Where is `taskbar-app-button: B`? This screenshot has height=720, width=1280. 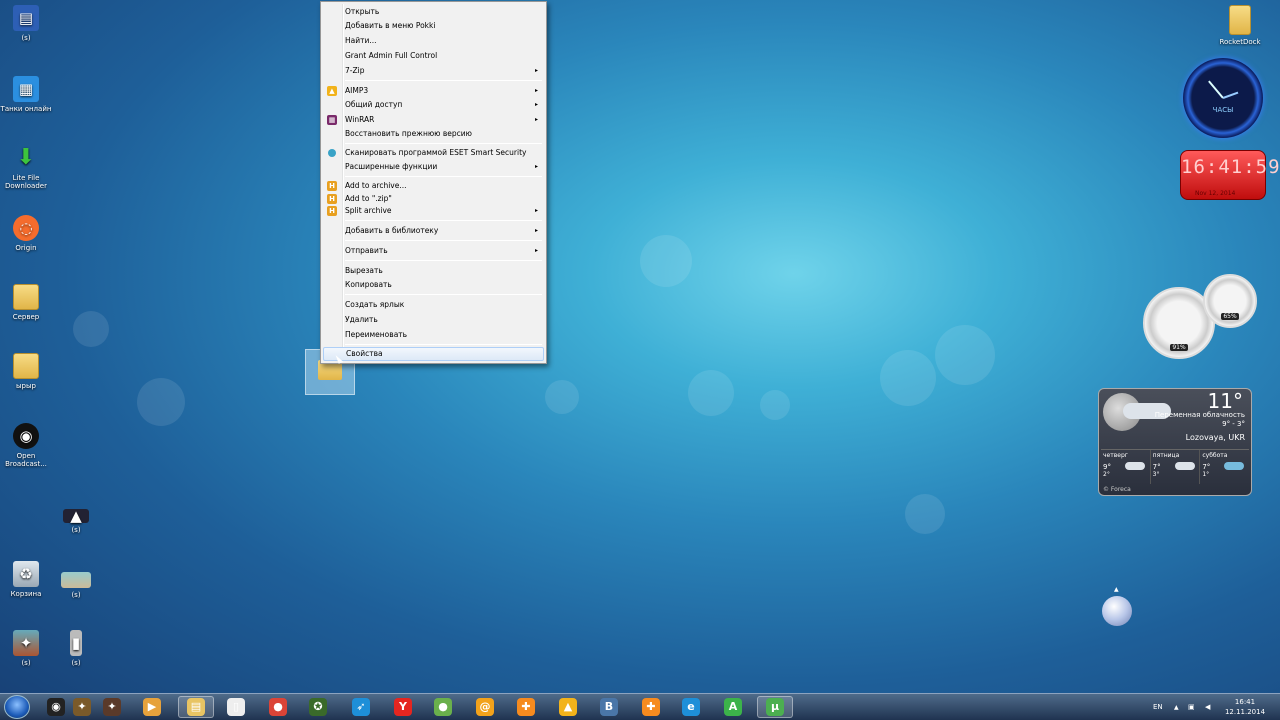 taskbar-app-button: B is located at coordinates (609, 707).